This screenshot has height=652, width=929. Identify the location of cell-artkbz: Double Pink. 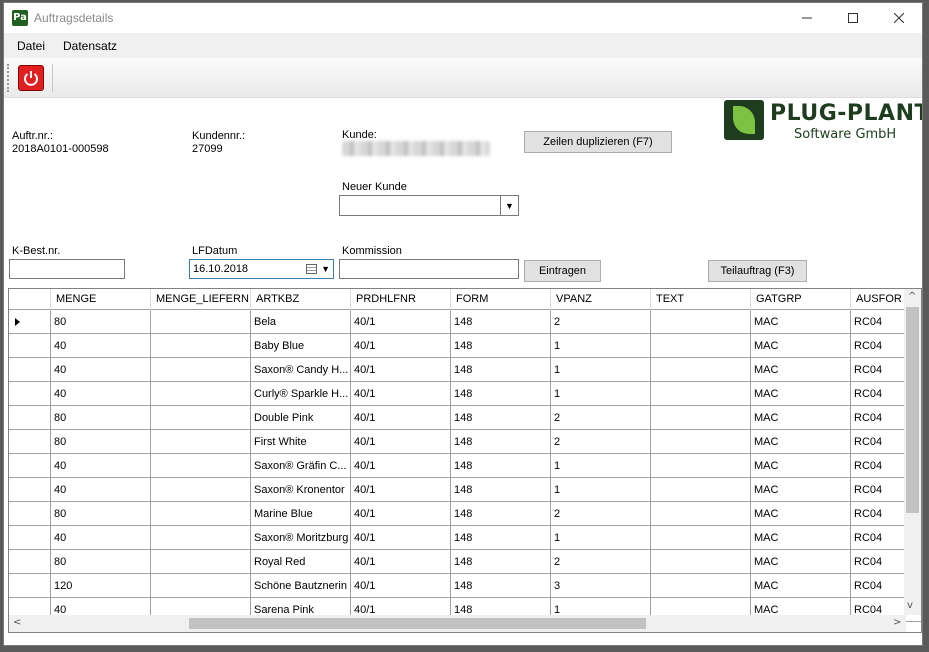
(301, 418).